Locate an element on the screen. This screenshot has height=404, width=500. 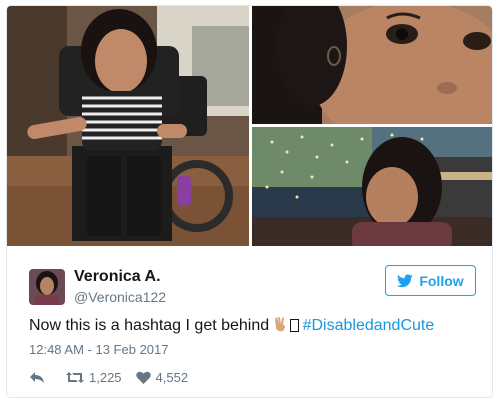
like-button: 4,552 is located at coordinates (162, 377).